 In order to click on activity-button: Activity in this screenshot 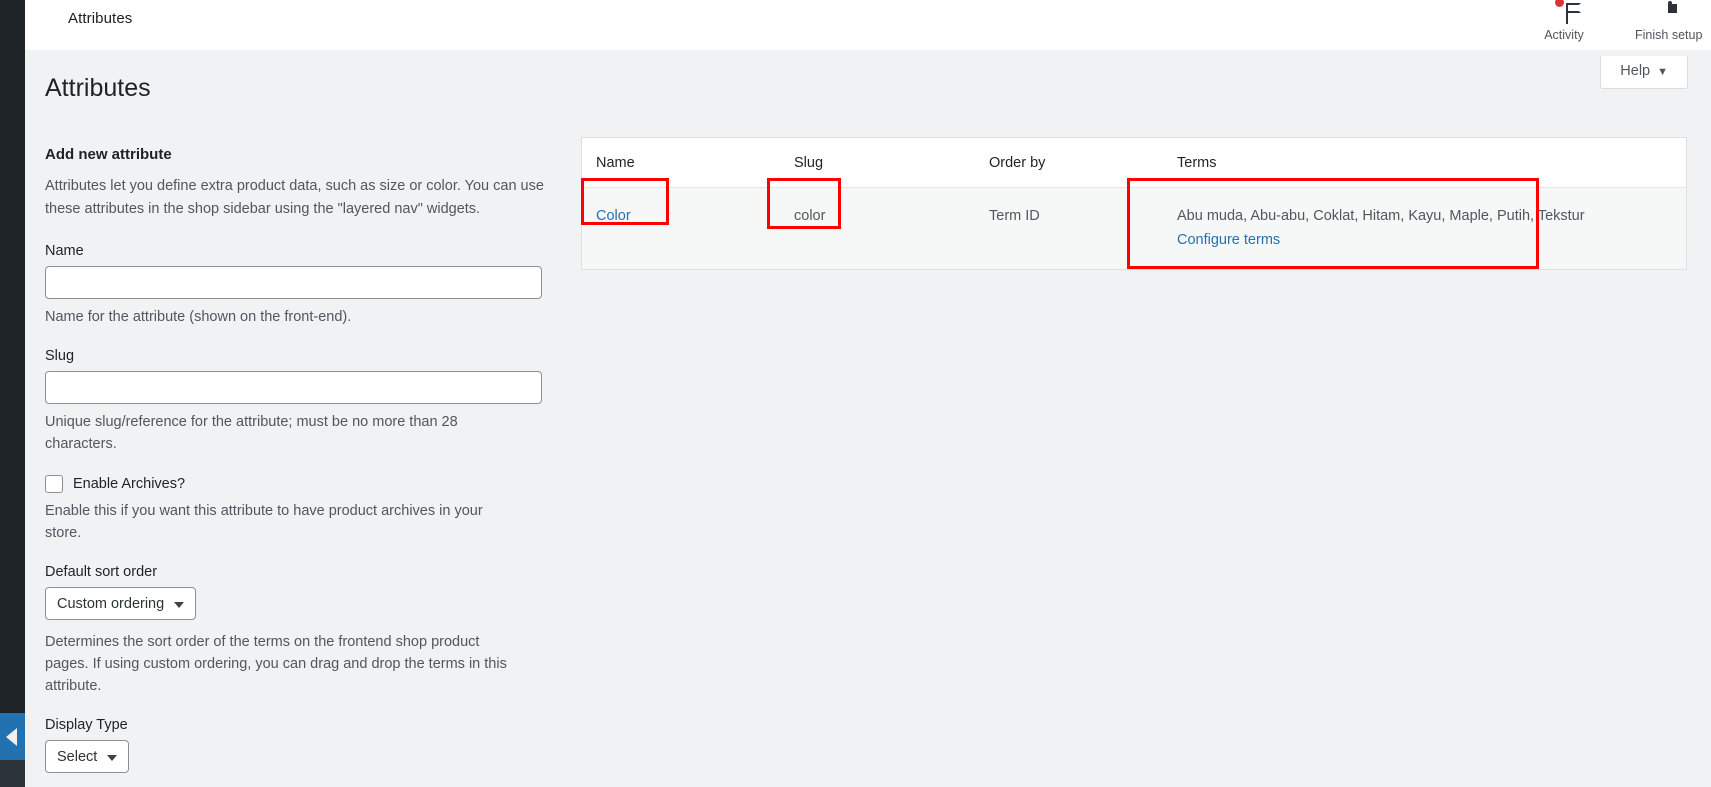, I will do `click(1564, 21)`.